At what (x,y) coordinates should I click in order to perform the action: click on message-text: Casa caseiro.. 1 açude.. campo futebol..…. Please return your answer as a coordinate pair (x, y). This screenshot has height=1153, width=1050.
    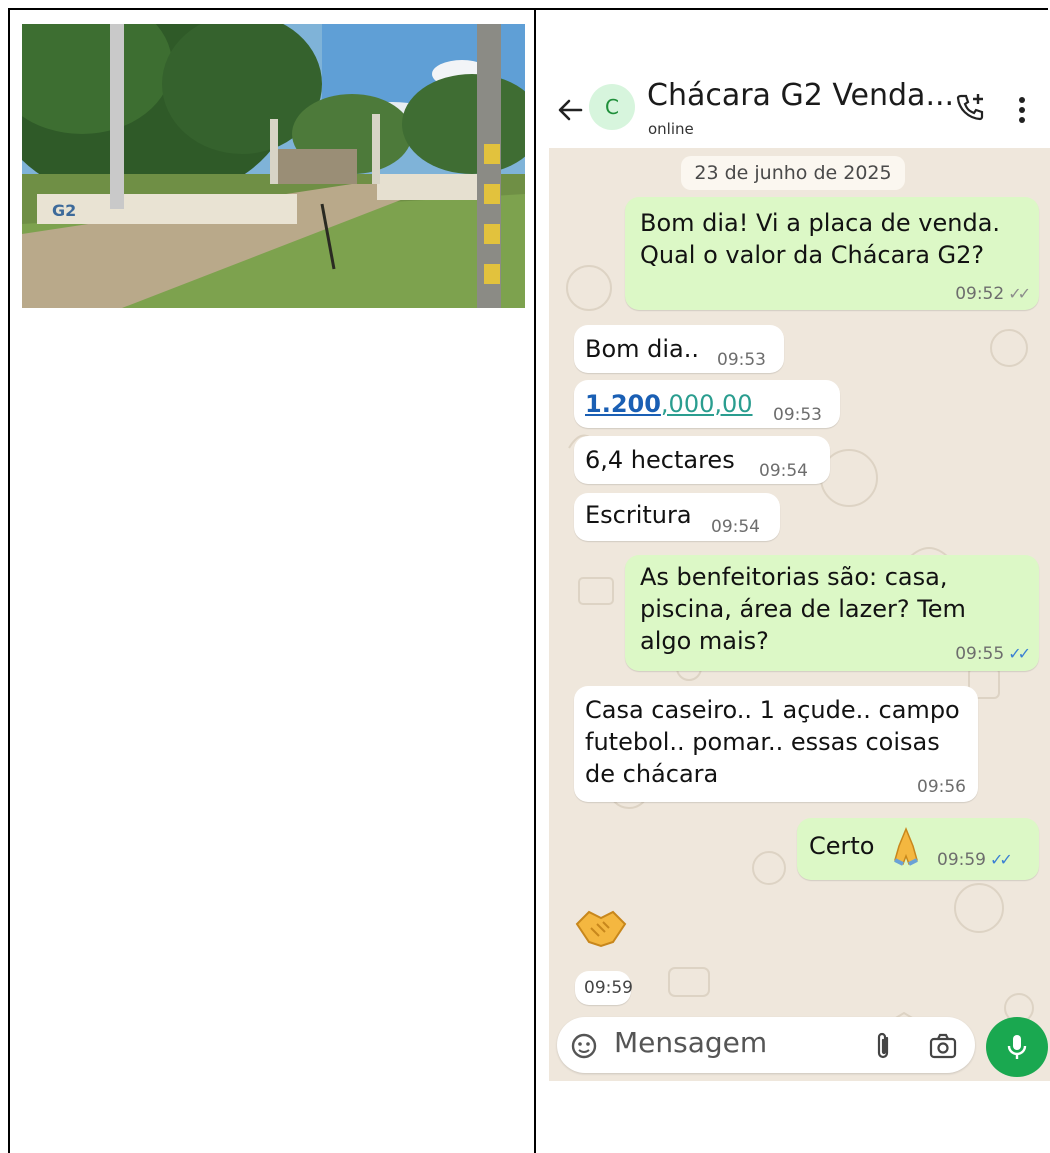
    Looking at the image, I should click on (772, 742).